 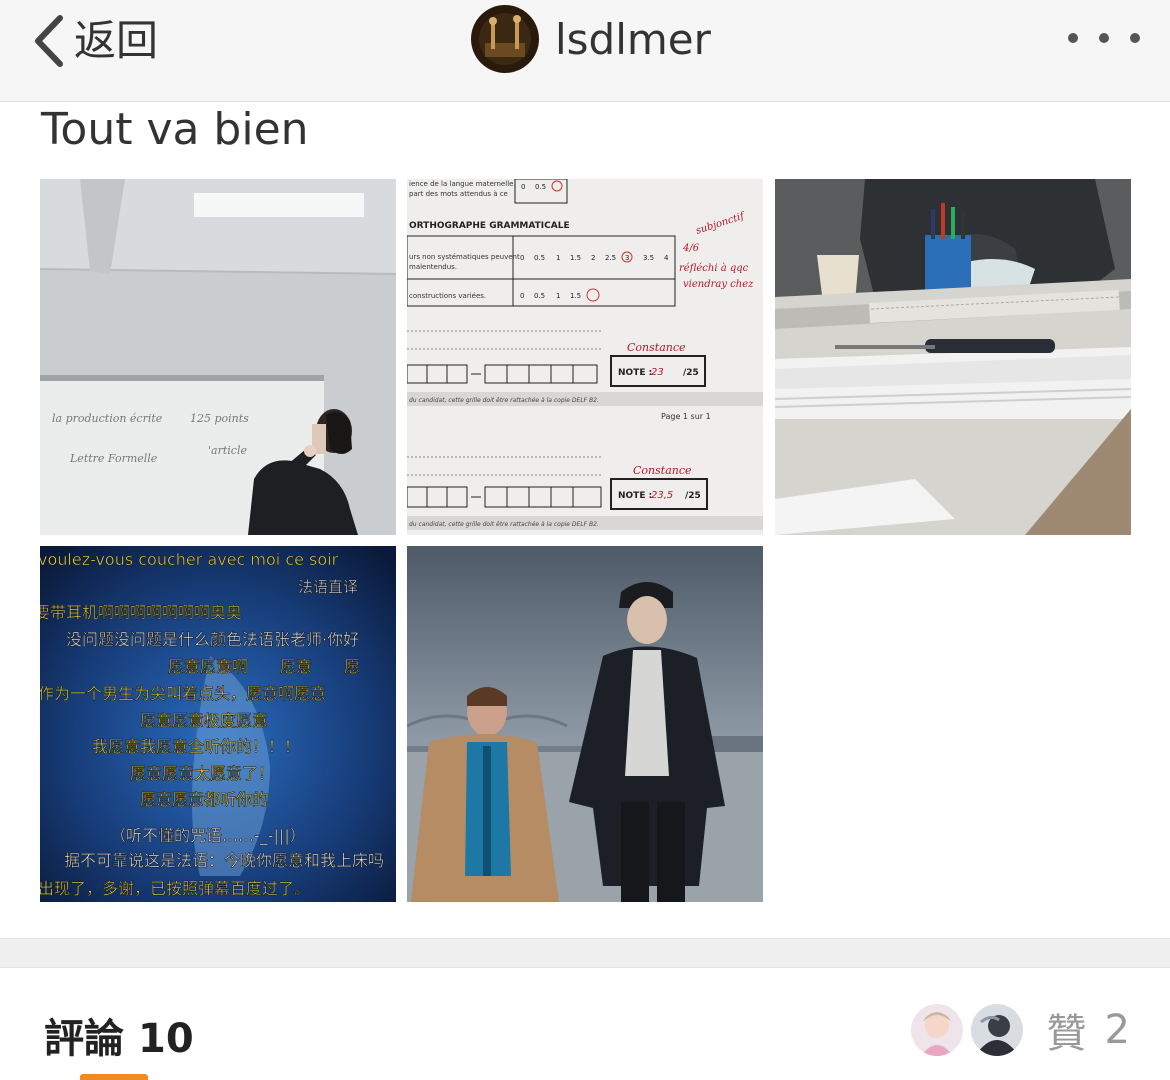 What do you see at coordinates (662, 495) in the screenshot?
I see `note-value: 23,5` at bounding box center [662, 495].